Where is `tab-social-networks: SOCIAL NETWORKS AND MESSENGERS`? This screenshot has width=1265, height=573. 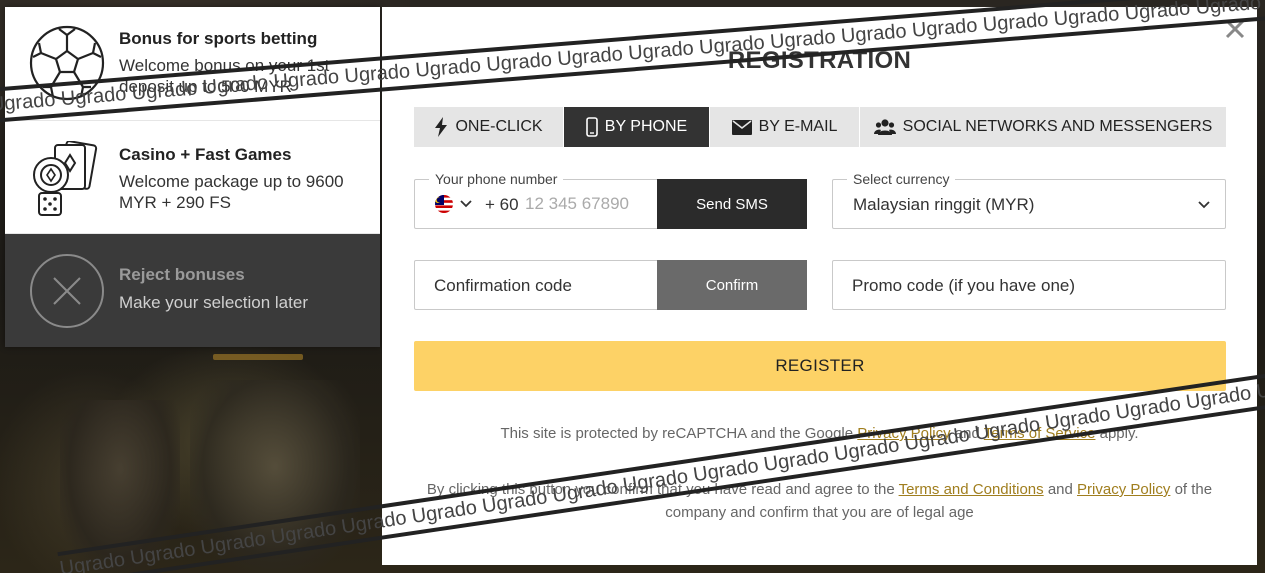 tab-social-networks: SOCIAL NETWORKS AND MESSENGERS is located at coordinates (1043, 127).